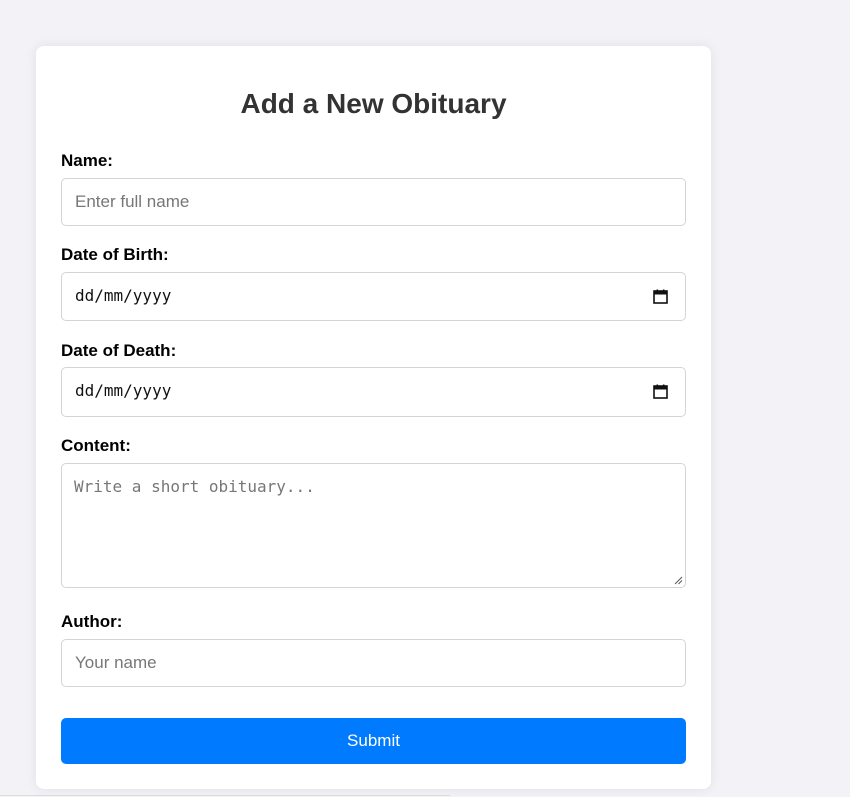 Image resolution: width=850 pixels, height=797 pixels. Describe the element at coordinates (119, 350) in the screenshot. I see `dod-label: Date of Death:` at that location.